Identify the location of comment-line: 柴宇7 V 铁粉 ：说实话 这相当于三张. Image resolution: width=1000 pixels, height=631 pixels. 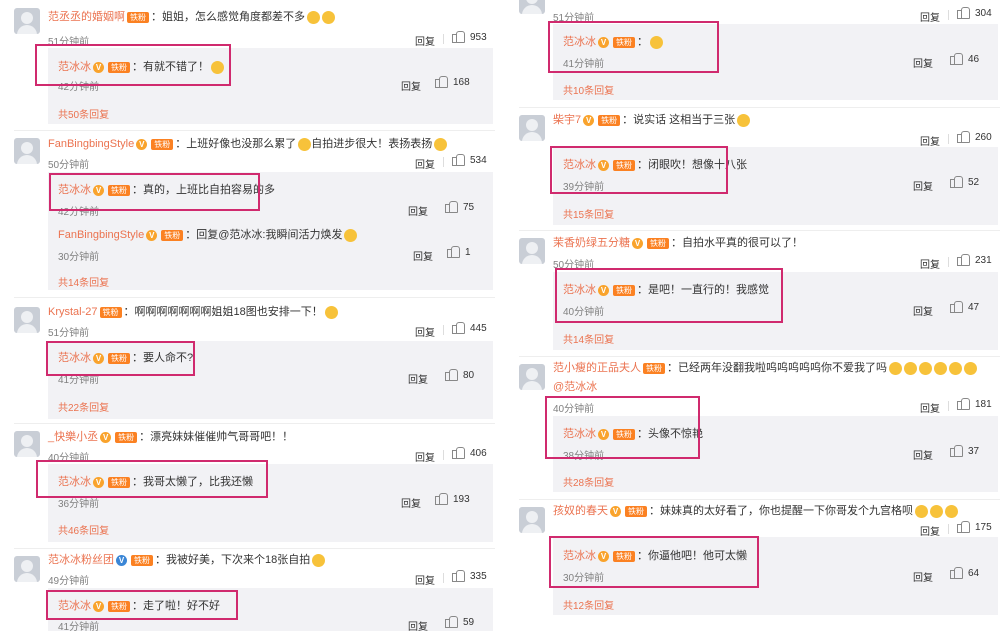
(652, 120).